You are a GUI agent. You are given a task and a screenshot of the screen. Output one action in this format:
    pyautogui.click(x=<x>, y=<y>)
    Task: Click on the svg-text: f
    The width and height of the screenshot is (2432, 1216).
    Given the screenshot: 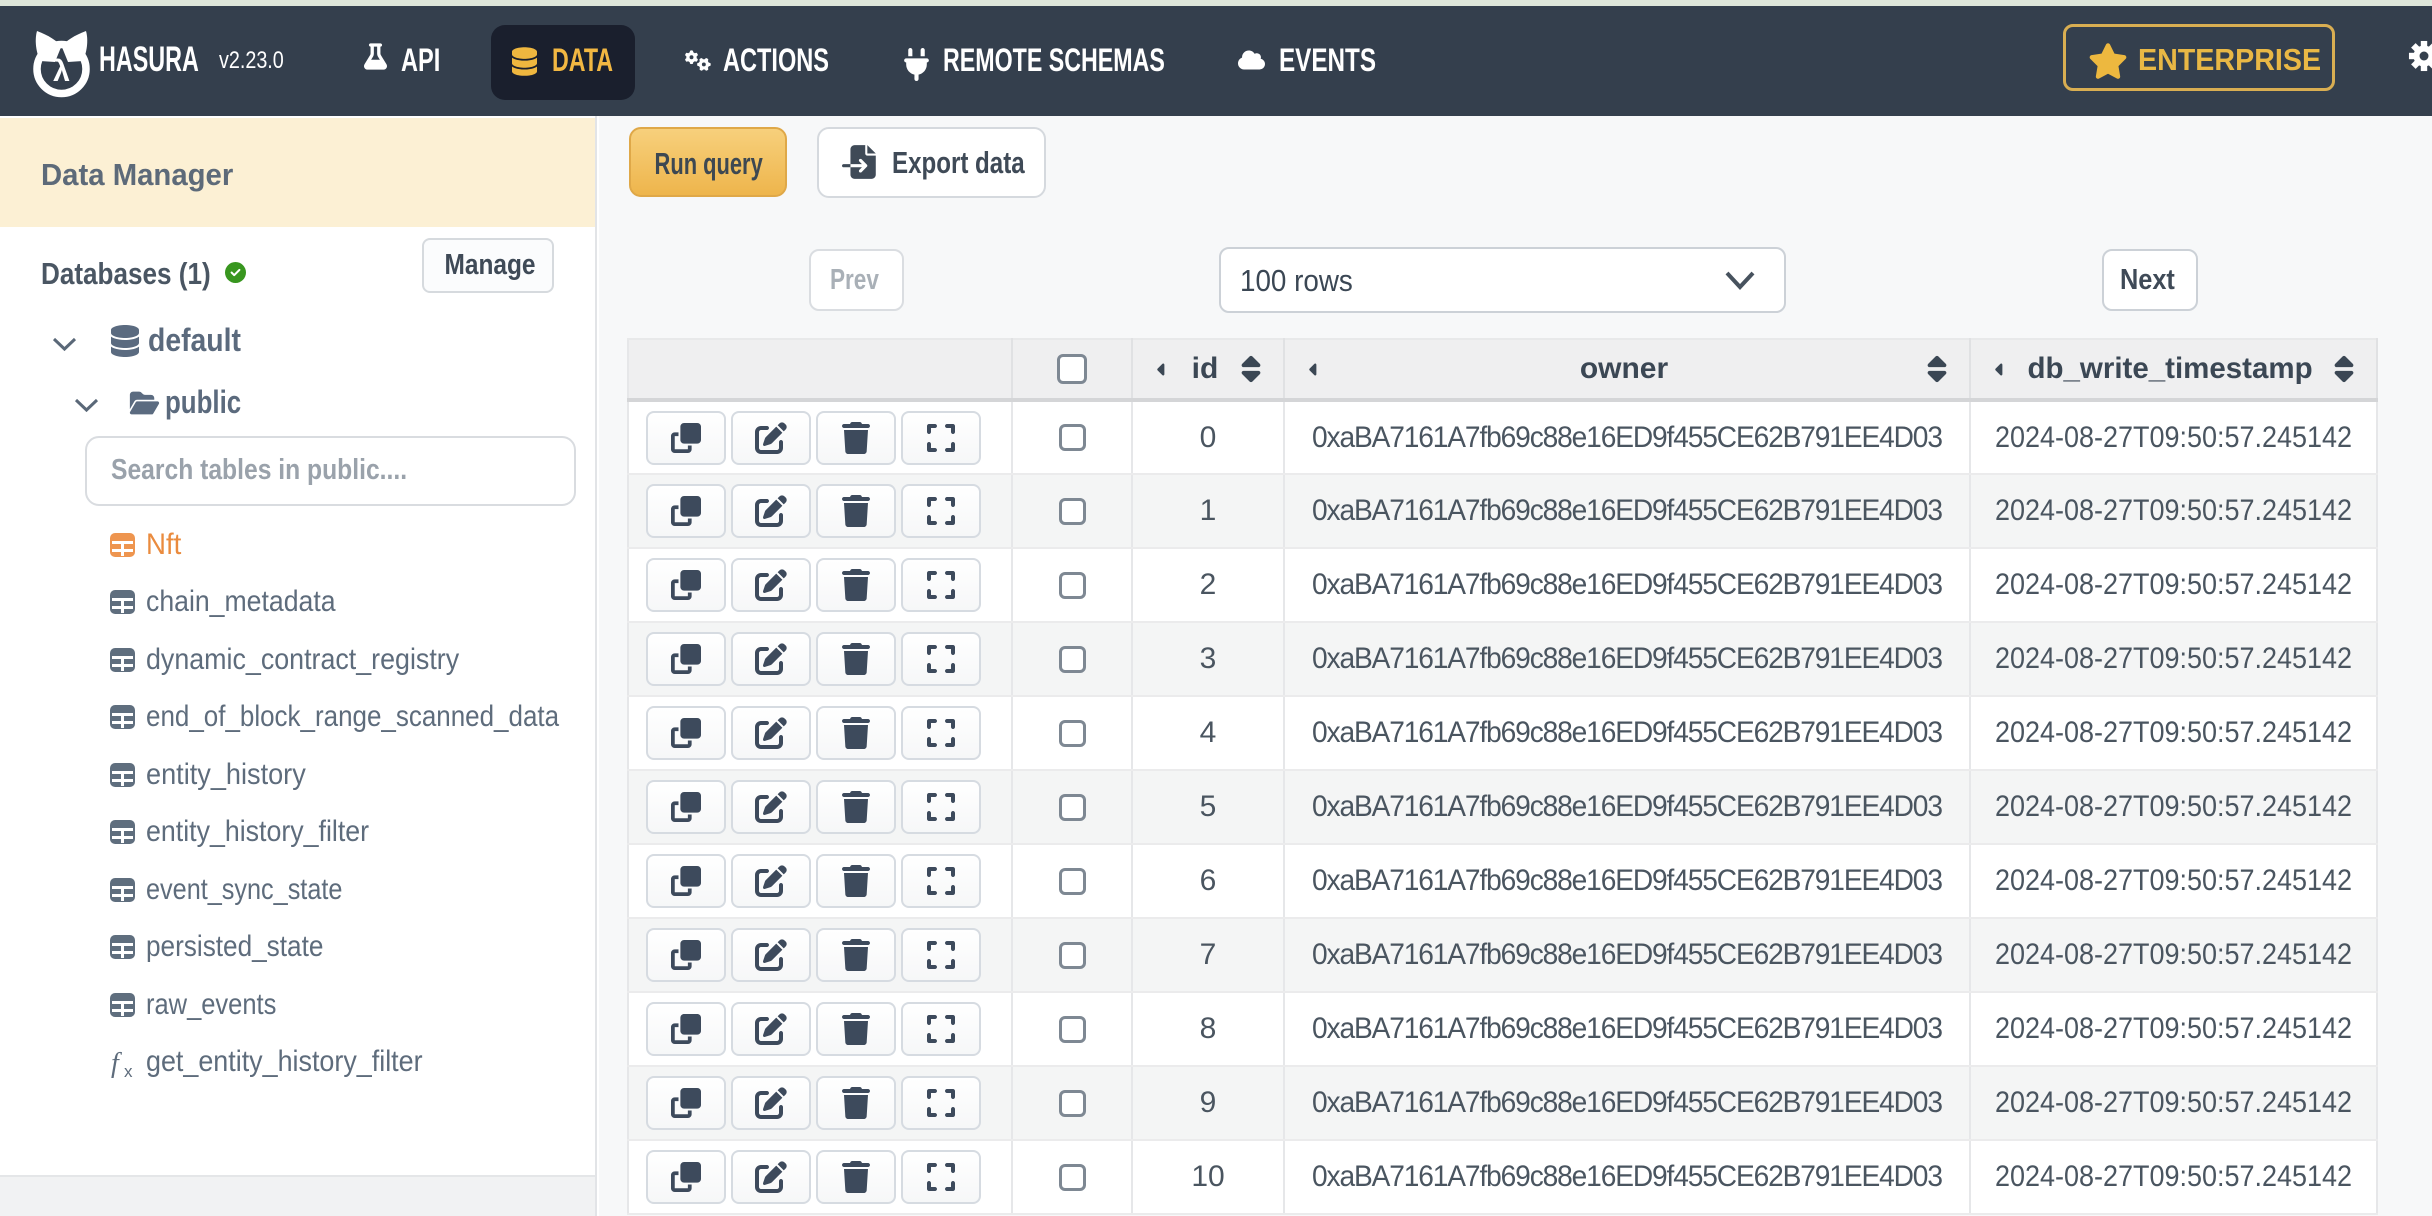 What is the action you would take?
    pyautogui.click(x=116, y=1064)
    